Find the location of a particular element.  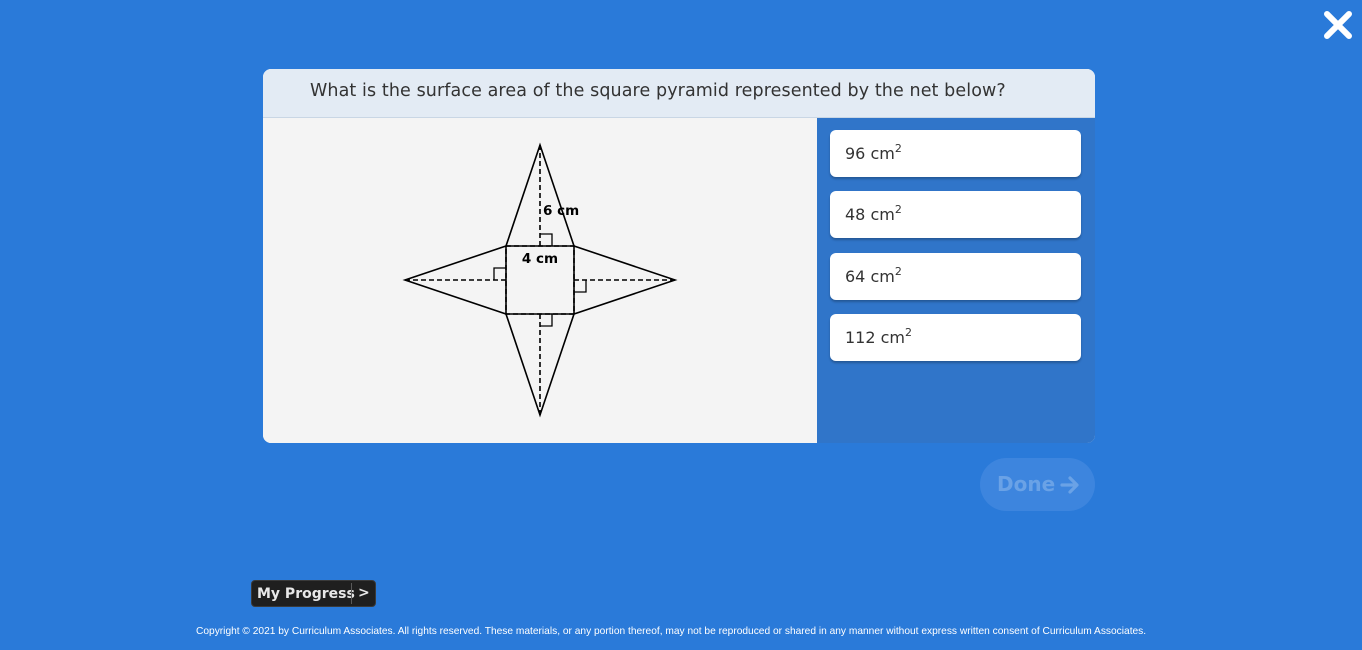

my-progress-label: My Progress is located at coordinates (306, 594).